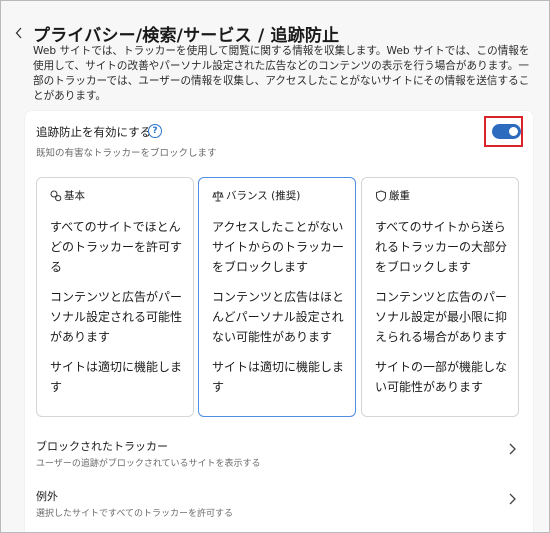  What do you see at coordinates (263, 196) in the screenshot?
I see `level-name: バランス (推奨)` at bounding box center [263, 196].